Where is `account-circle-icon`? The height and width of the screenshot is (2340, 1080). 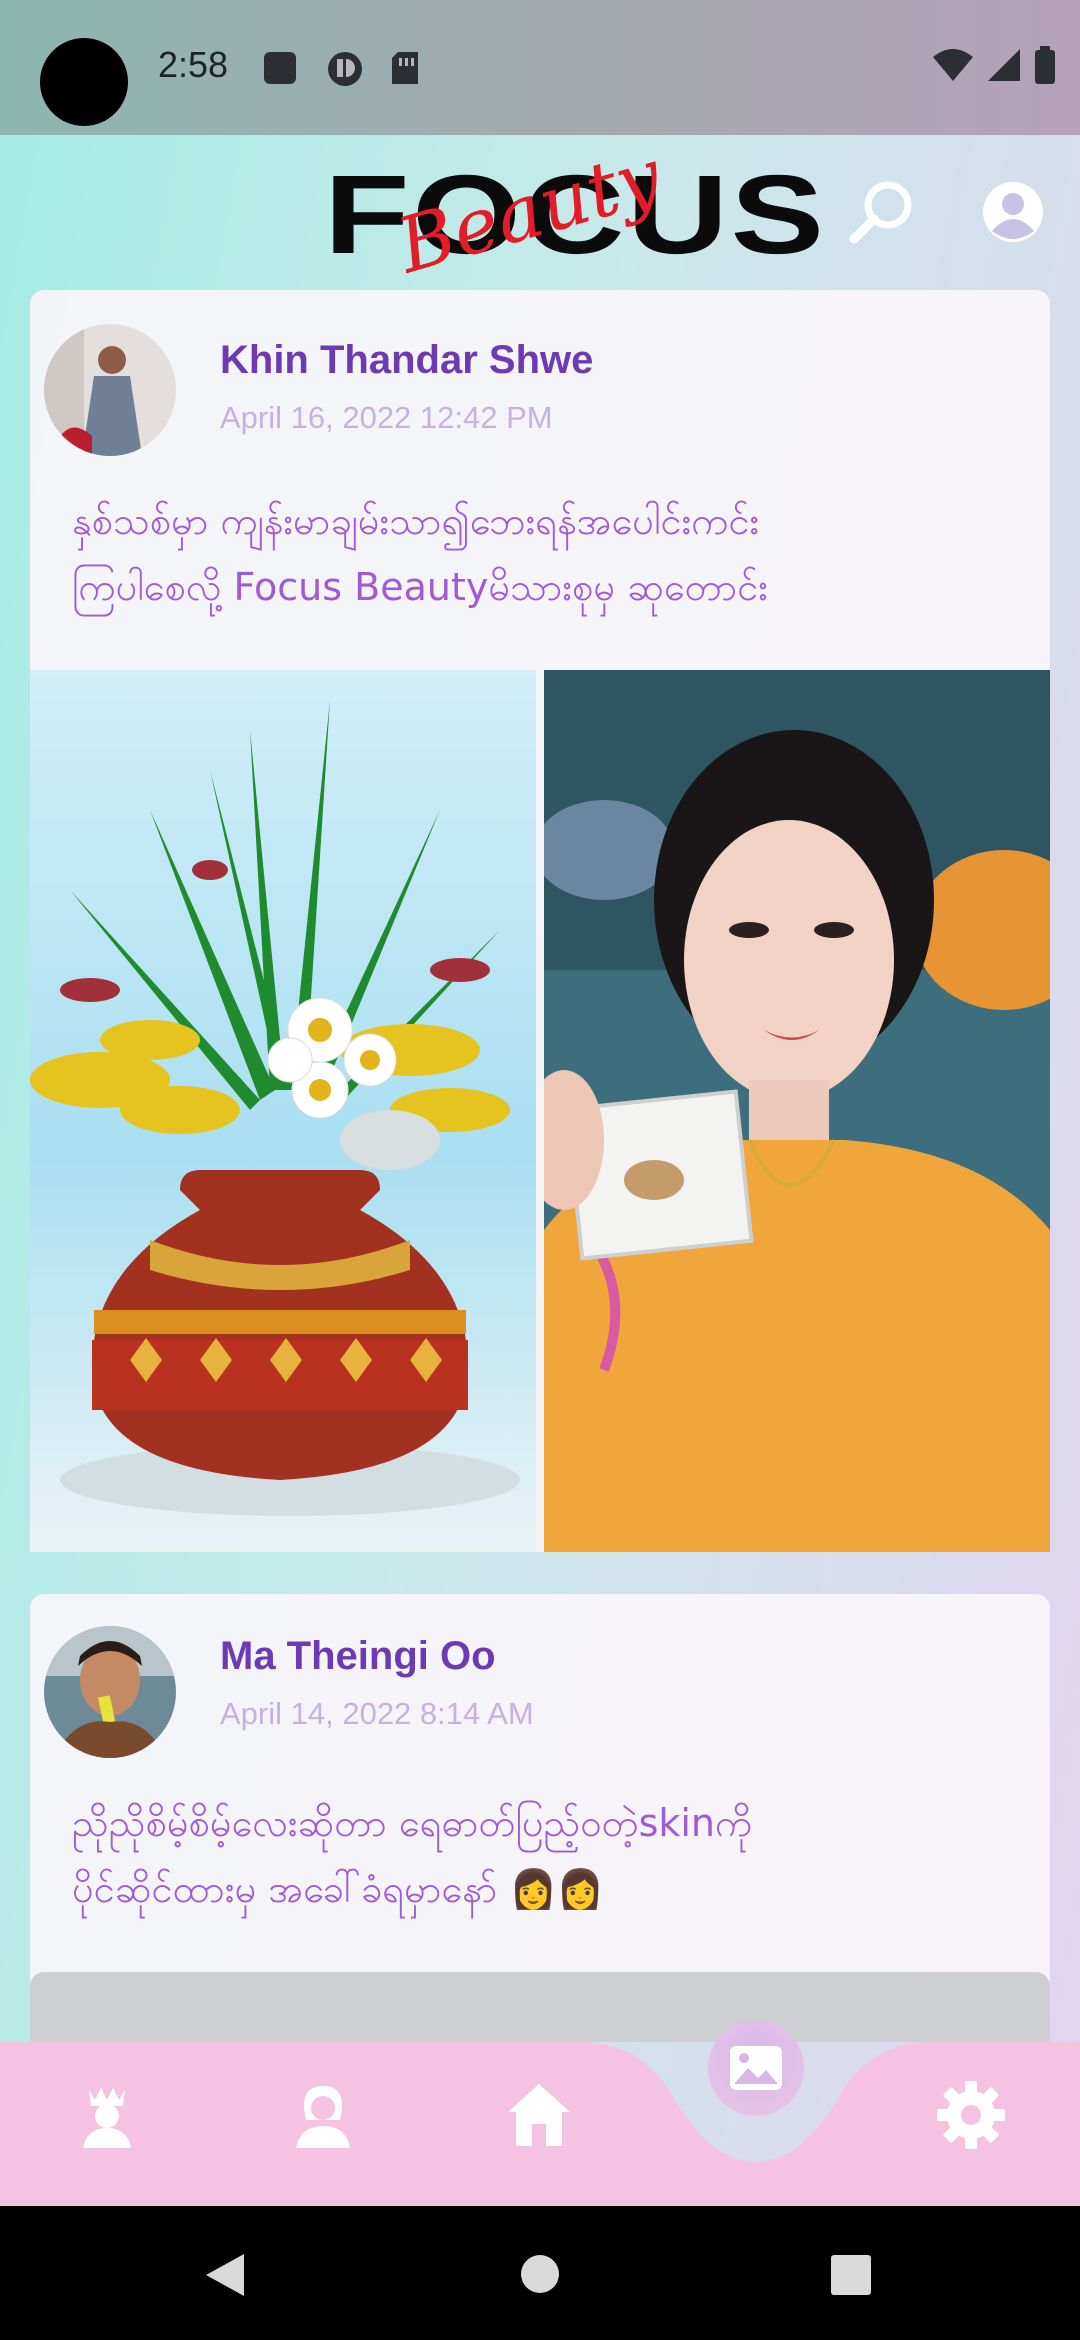
account-circle-icon is located at coordinates (1013, 212).